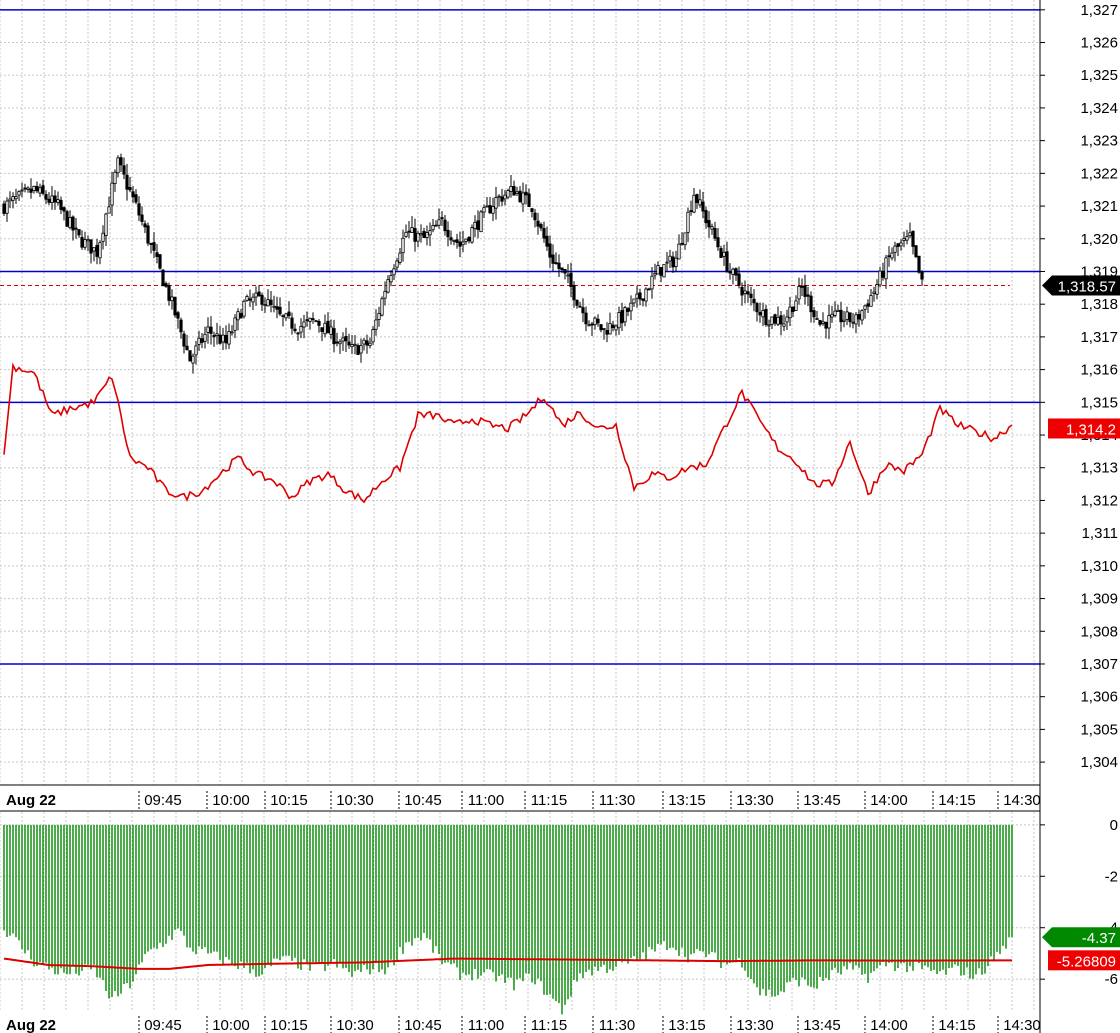 This screenshot has height=1033, width=1120. What do you see at coordinates (1081, 285) in the screenshot?
I see `last-price-badge: 1,318.57` at bounding box center [1081, 285].